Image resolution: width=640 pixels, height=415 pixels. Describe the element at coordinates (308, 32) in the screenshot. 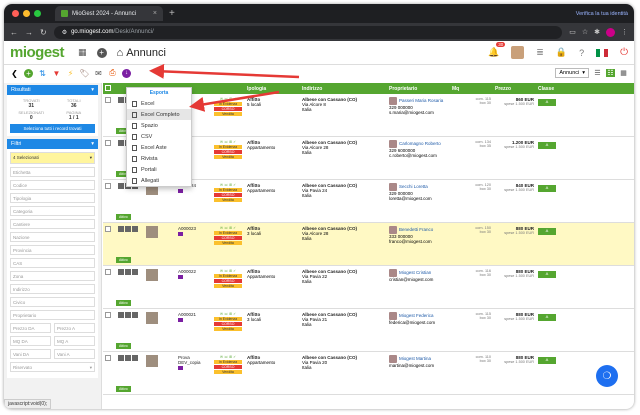

I see `address-bar: ⚙ go.miogest.com/Desk/Annunci/` at that location.